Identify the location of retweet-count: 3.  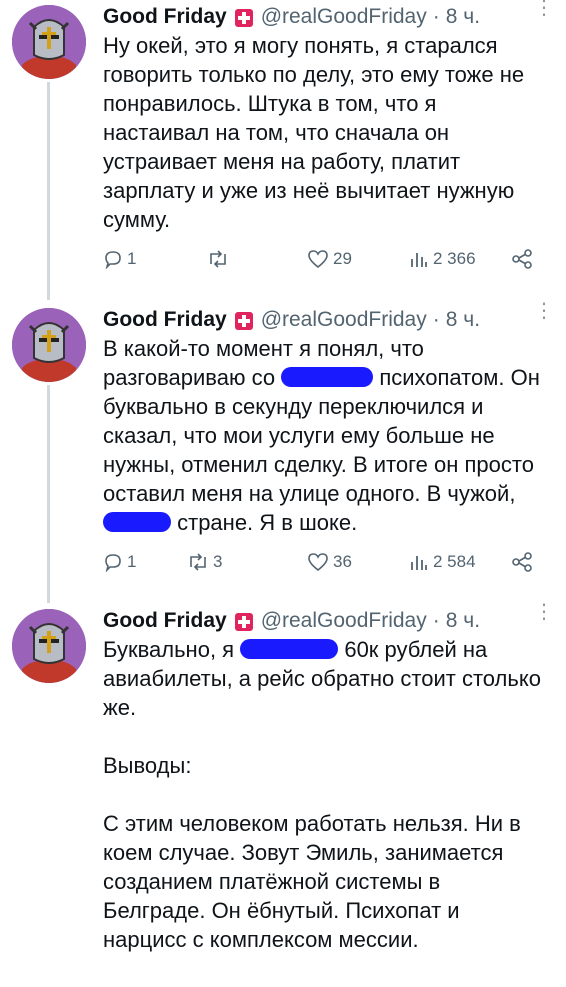
(218, 561).